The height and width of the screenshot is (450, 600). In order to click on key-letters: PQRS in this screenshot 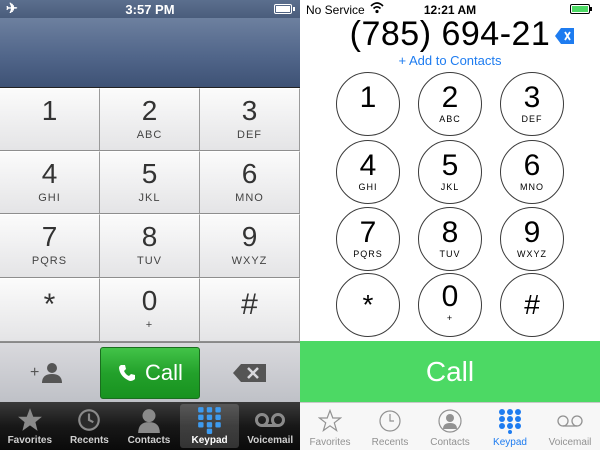, I will do `click(49, 261)`.